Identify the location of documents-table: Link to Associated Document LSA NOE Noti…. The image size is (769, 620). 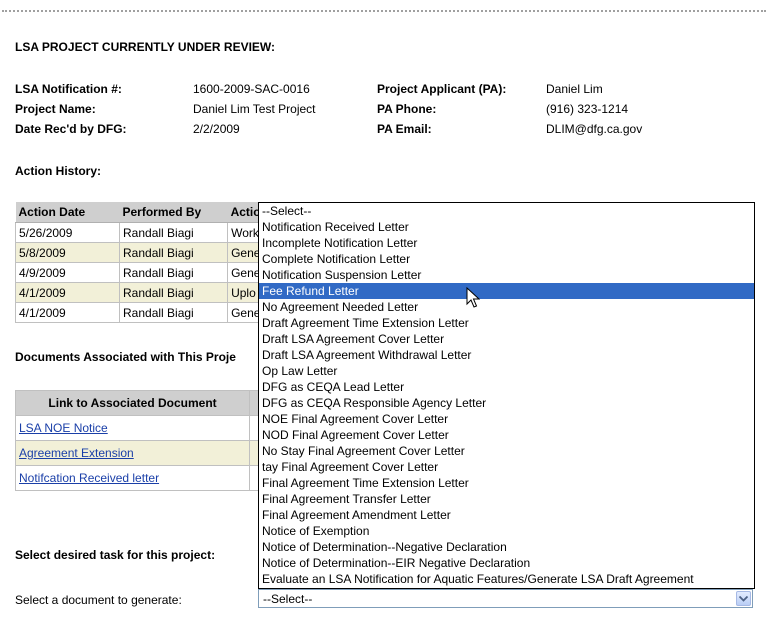
(145, 440).